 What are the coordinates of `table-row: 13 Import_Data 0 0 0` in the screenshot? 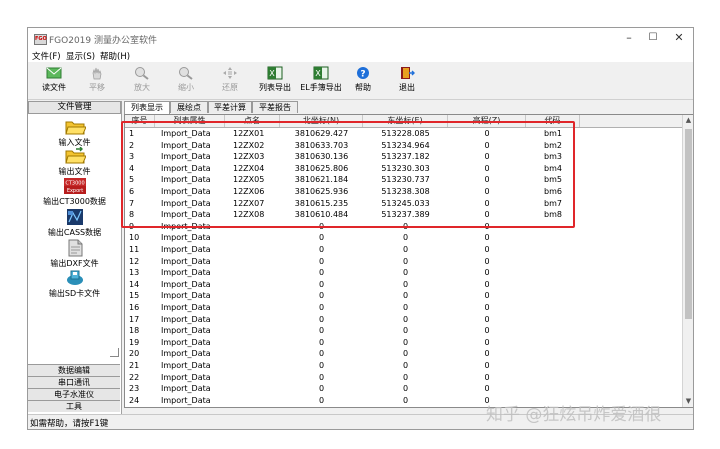 It's located at (404, 273).